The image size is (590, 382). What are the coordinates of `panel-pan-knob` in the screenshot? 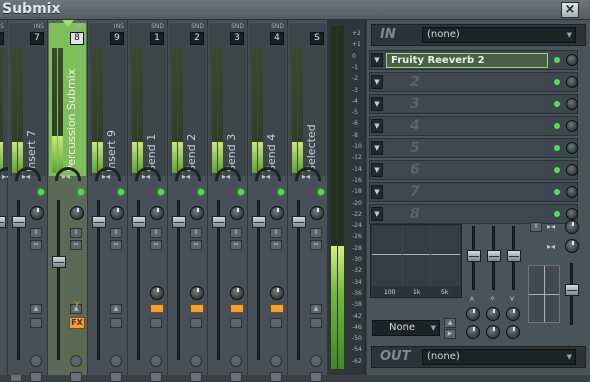 It's located at (572, 246).